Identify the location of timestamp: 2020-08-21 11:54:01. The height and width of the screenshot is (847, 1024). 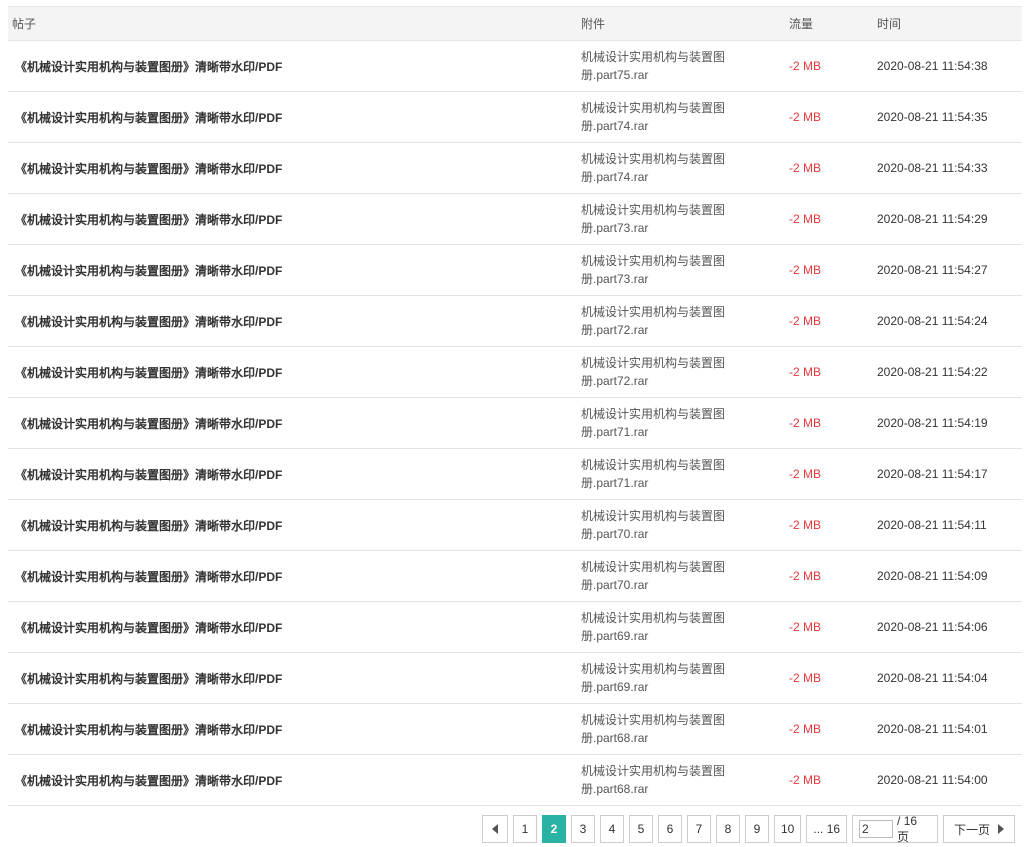
(949, 729).